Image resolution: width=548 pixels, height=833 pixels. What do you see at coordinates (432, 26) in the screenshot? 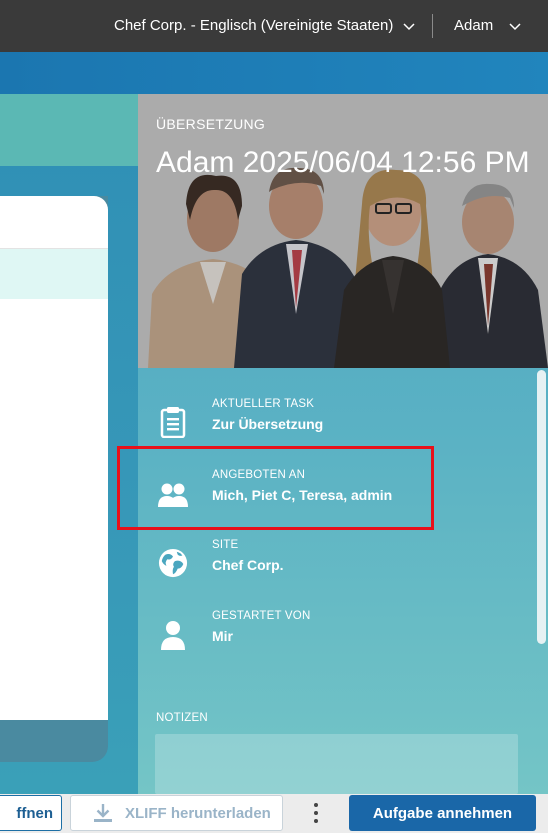
I see `topbar-divider` at bounding box center [432, 26].